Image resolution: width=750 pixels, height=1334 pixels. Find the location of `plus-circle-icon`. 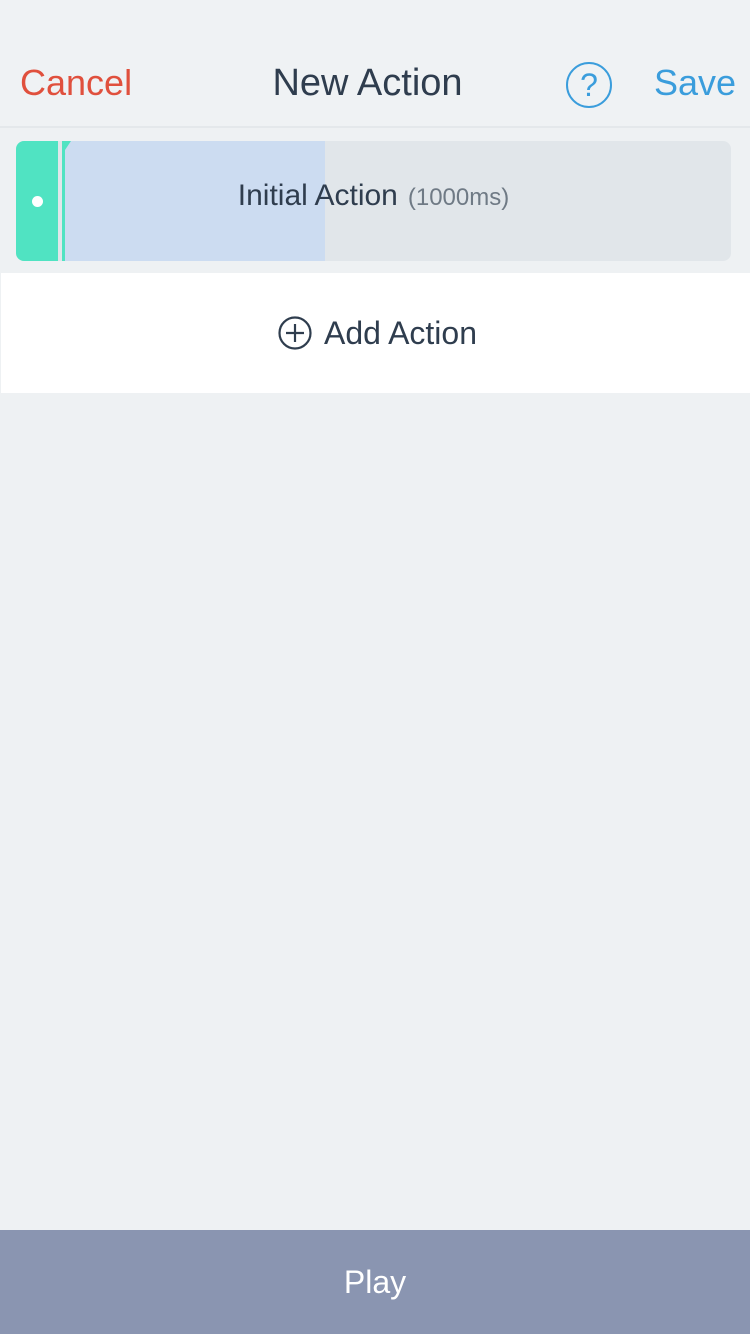

plus-circle-icon is located at coordinates (295, 333).